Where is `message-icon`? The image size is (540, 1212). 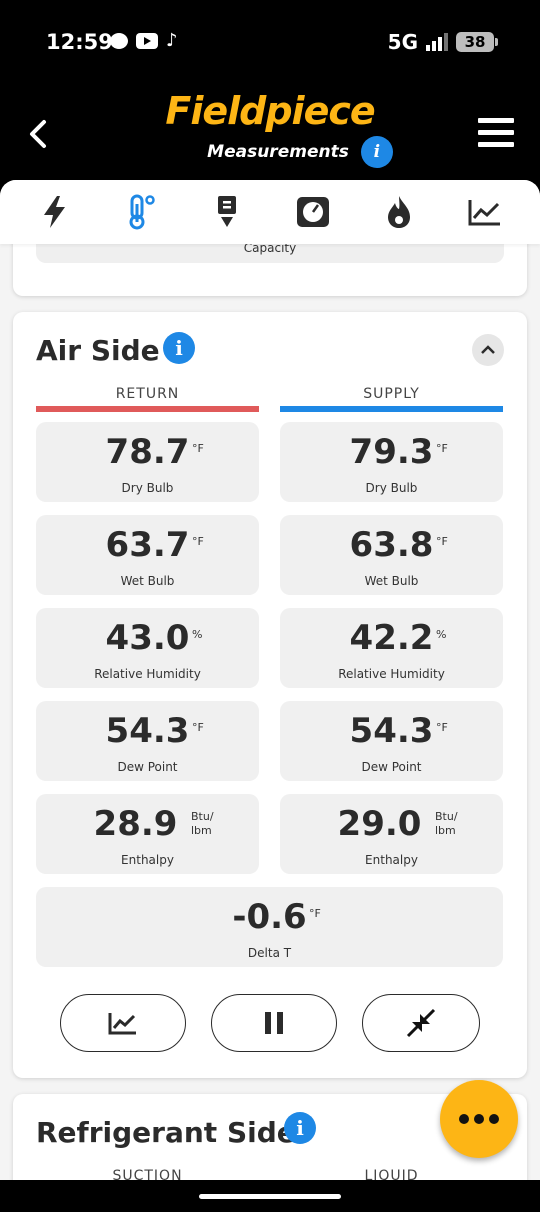
message-icon is located at coordinates (119, 41).